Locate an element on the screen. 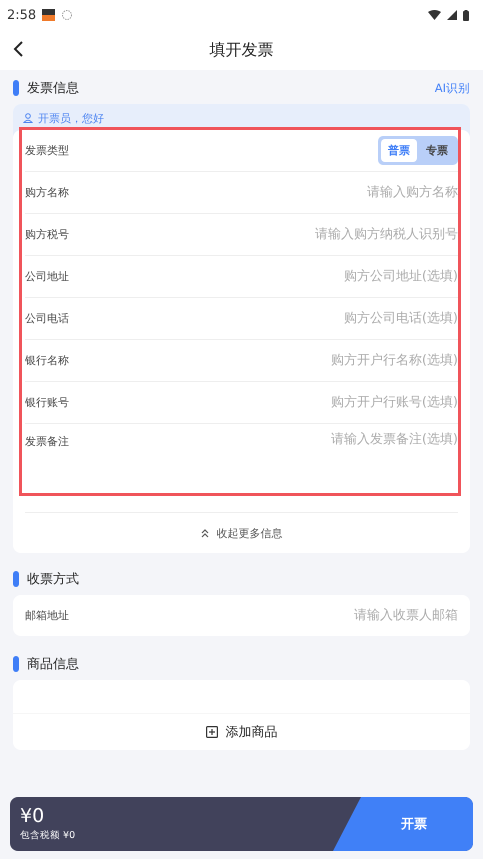  add-goods-button: 添加商品 is located at coordinates (241, 732).